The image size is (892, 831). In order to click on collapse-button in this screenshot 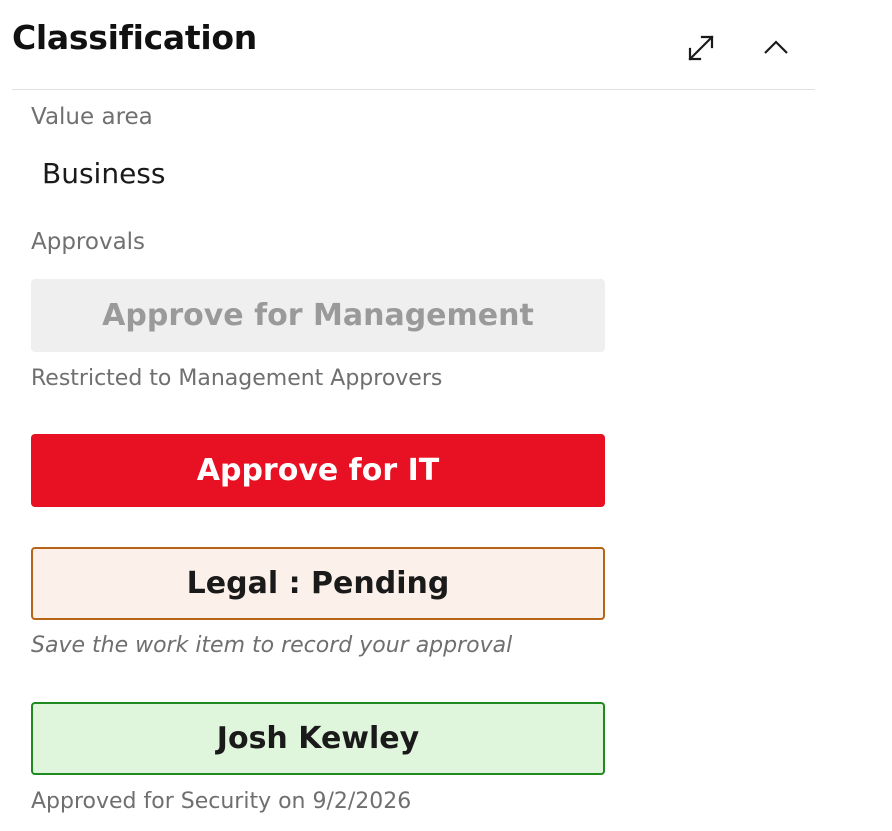, I will do `click(776, 50)`.